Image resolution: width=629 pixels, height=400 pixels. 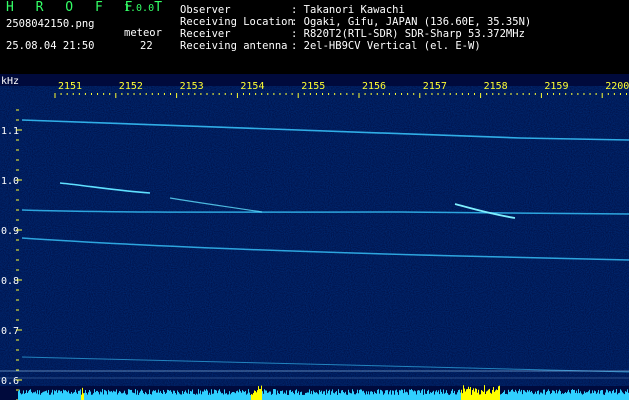 What do you see at coordinates (139, 8) in the screenshot?
I see `app-version: 1.0.0` at bounding box center [139, 8].